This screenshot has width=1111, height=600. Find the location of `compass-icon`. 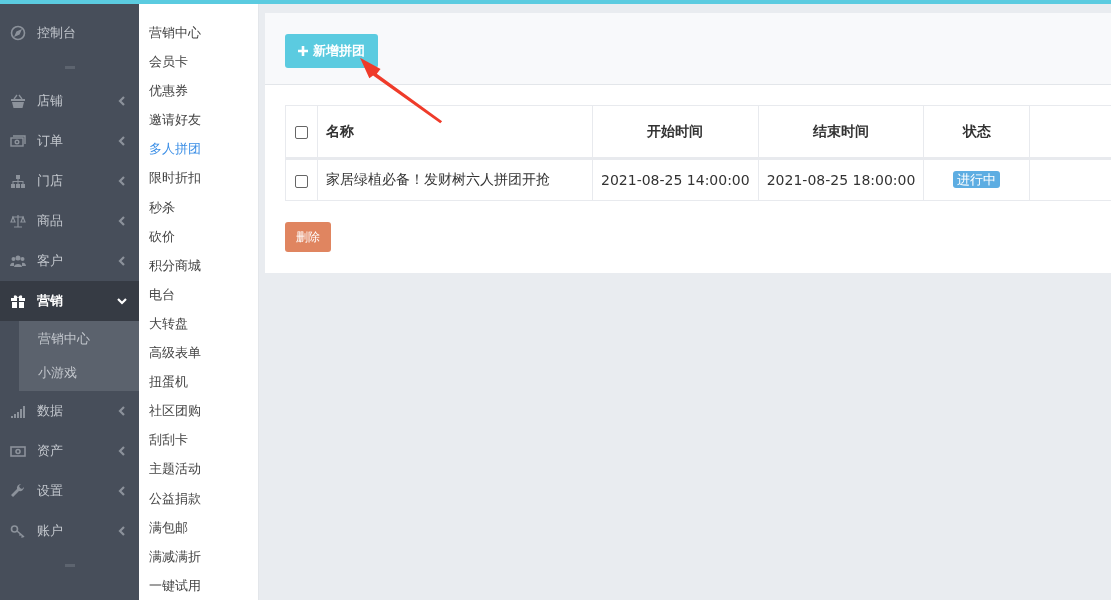

compass-icon is located at coordinates (18, 33).